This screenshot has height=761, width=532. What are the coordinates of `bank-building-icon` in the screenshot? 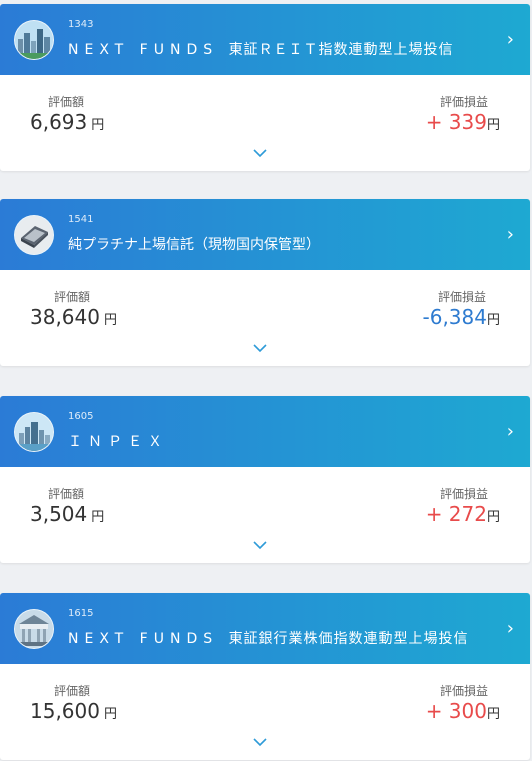 It's located at (34, 629).